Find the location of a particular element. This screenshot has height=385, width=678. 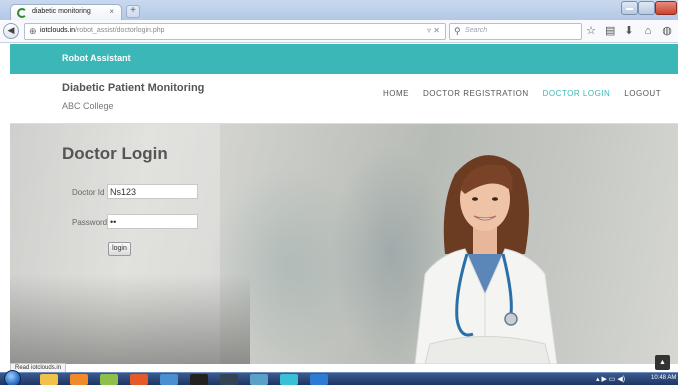

pen-icon is located at coordinates (199, 379).